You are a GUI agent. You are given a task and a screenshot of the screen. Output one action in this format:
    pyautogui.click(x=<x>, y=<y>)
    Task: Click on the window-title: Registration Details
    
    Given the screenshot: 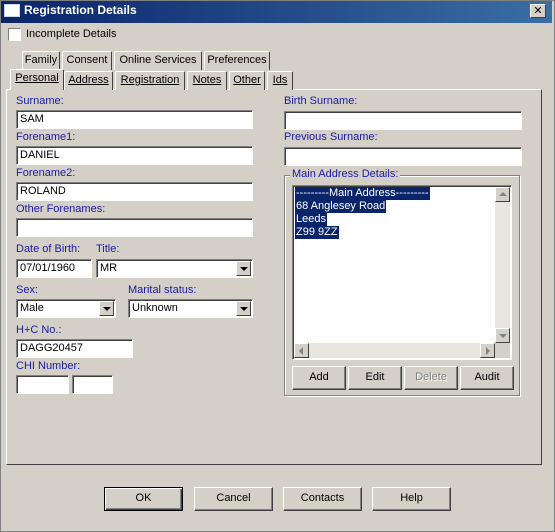 What is the action you would take?
    pyautogui.click(x=80, y=10)
    